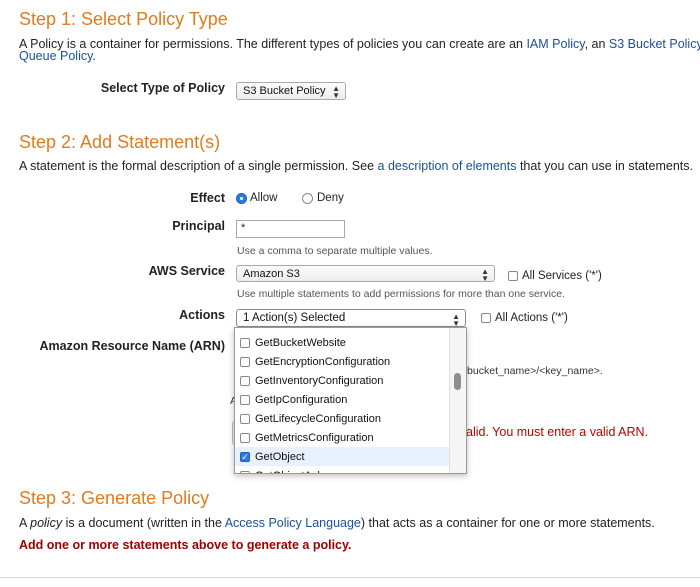 Image resolution: width=700 pixels, height=587 pixels. Describe the element at coordinates (271, 274) in the screenshot. I see `aws-service-value: Amazon S3` at that location.